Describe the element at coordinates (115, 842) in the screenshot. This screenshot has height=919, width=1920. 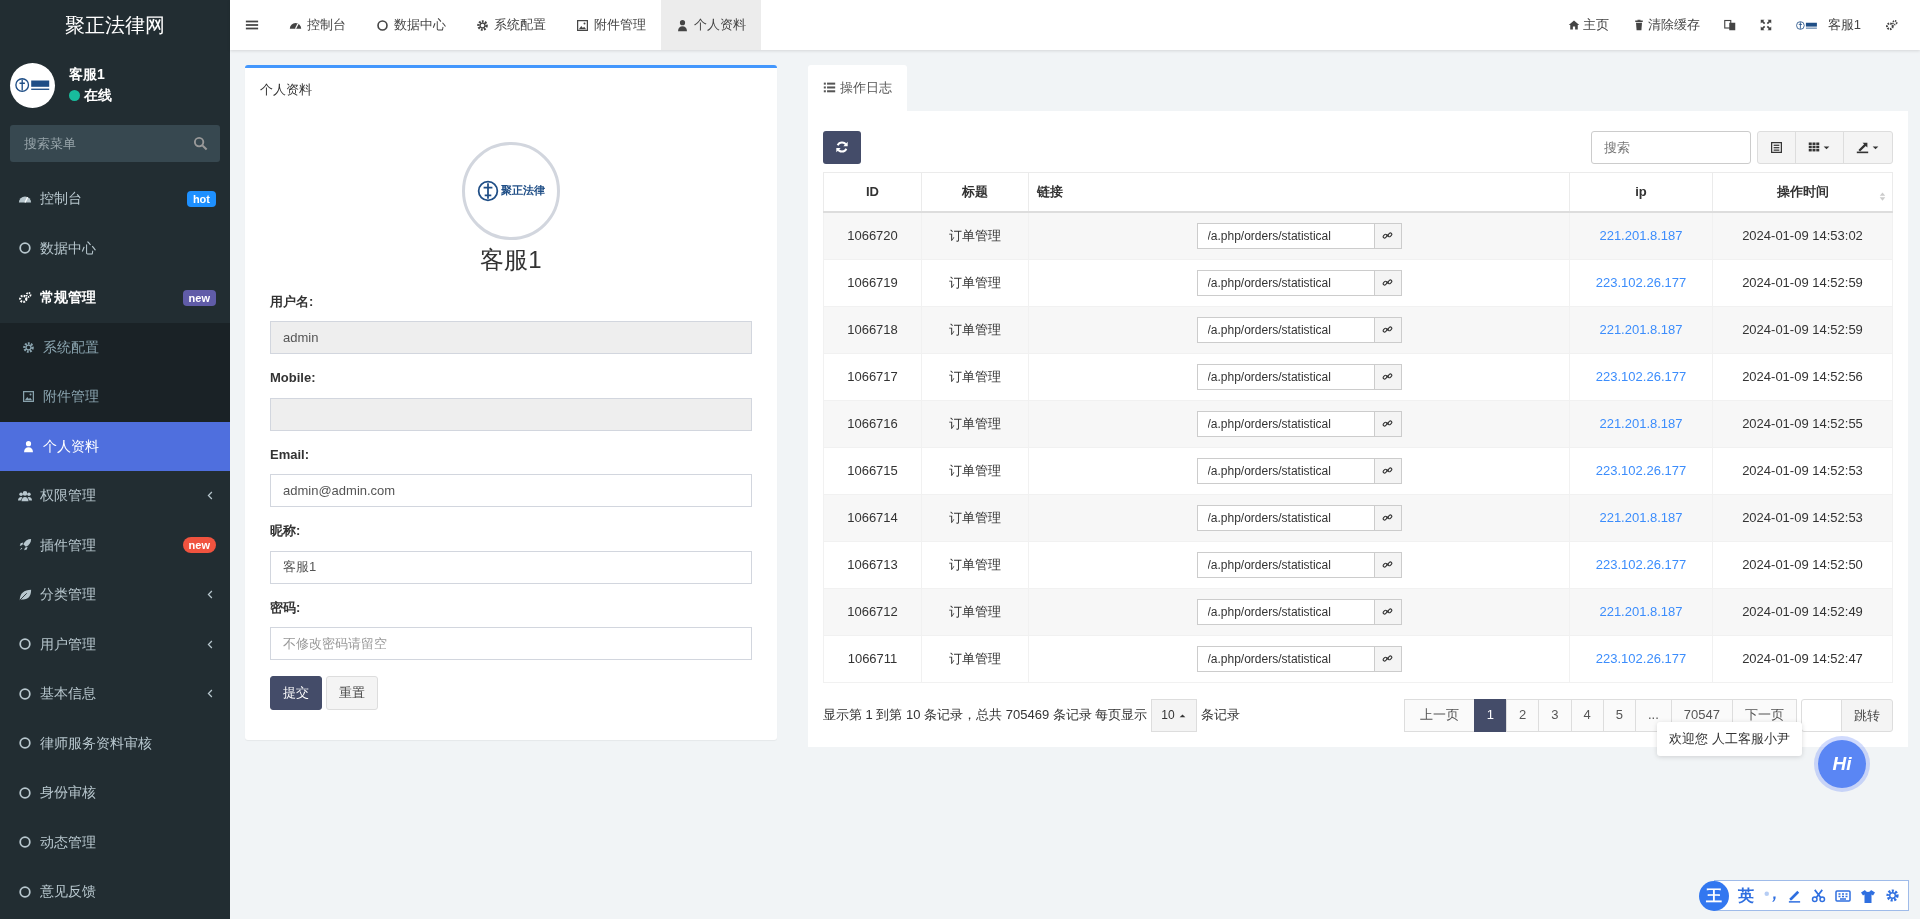
I see `sidebar-item: 动态管理` at that location.